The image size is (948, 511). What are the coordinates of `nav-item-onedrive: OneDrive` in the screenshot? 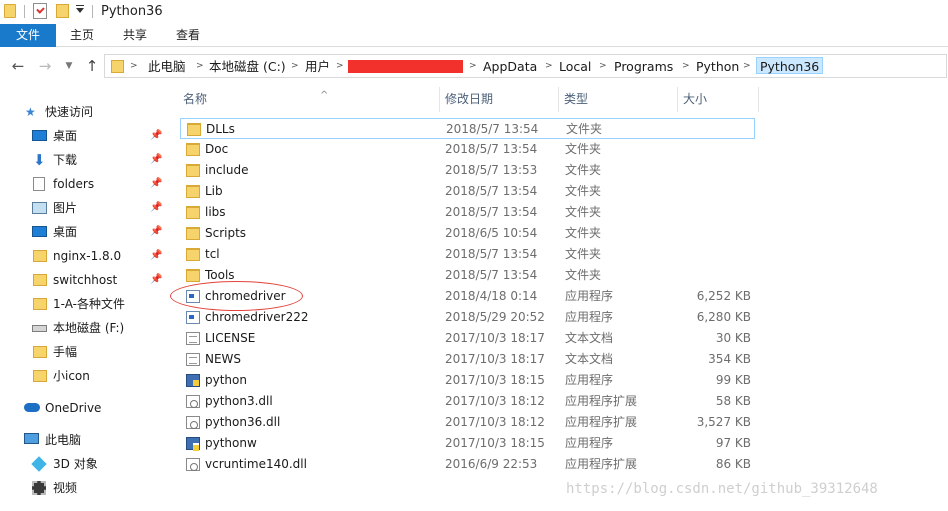 It's located at (83, 408).